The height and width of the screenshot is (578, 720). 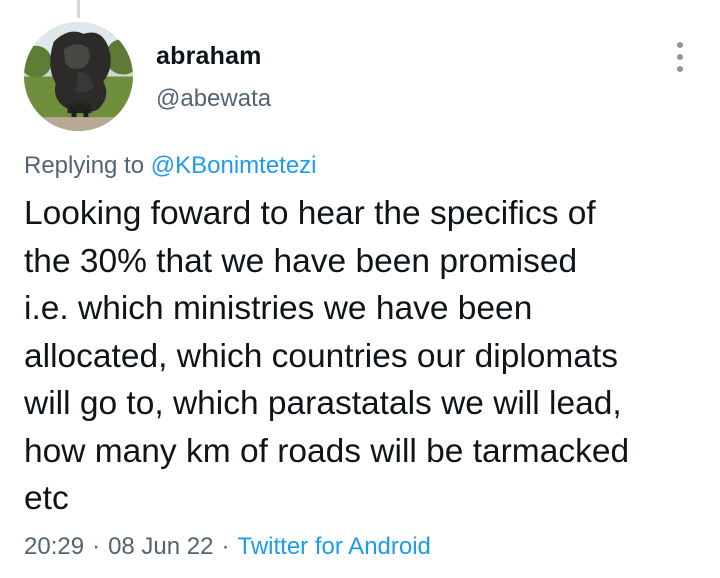 I want to click on avatar-image, so click(x=78, y=76).